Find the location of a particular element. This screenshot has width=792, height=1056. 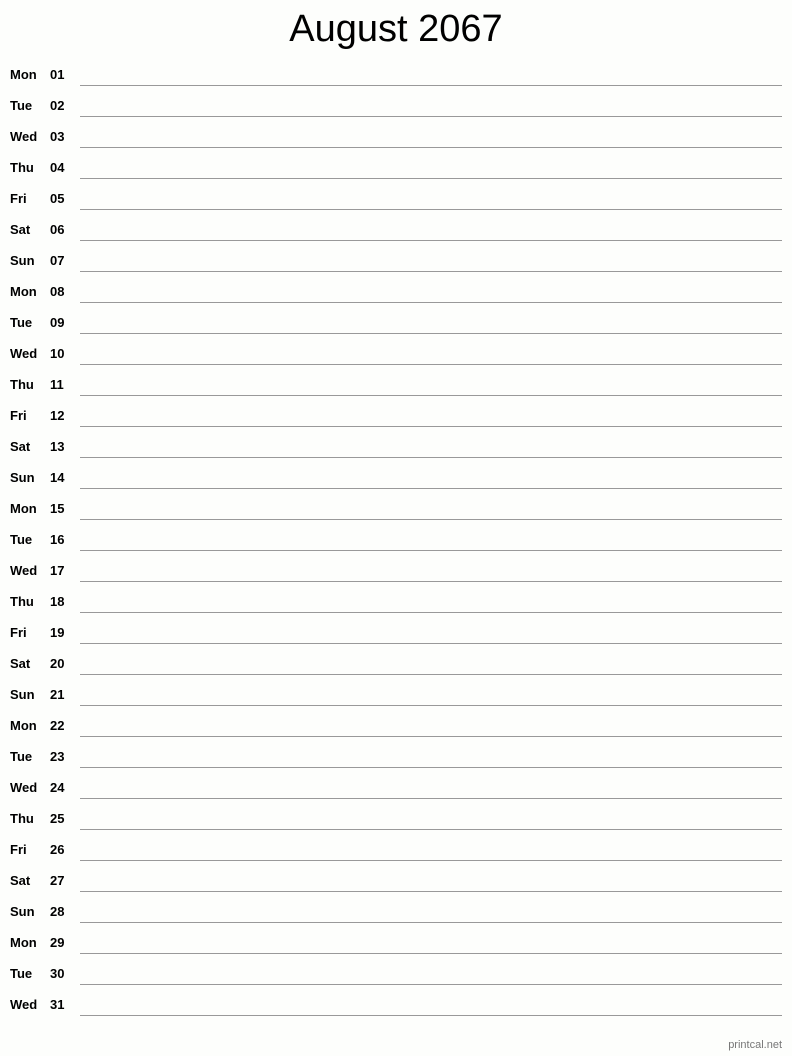

day-number: 28 is located at coordinates (57, 911).